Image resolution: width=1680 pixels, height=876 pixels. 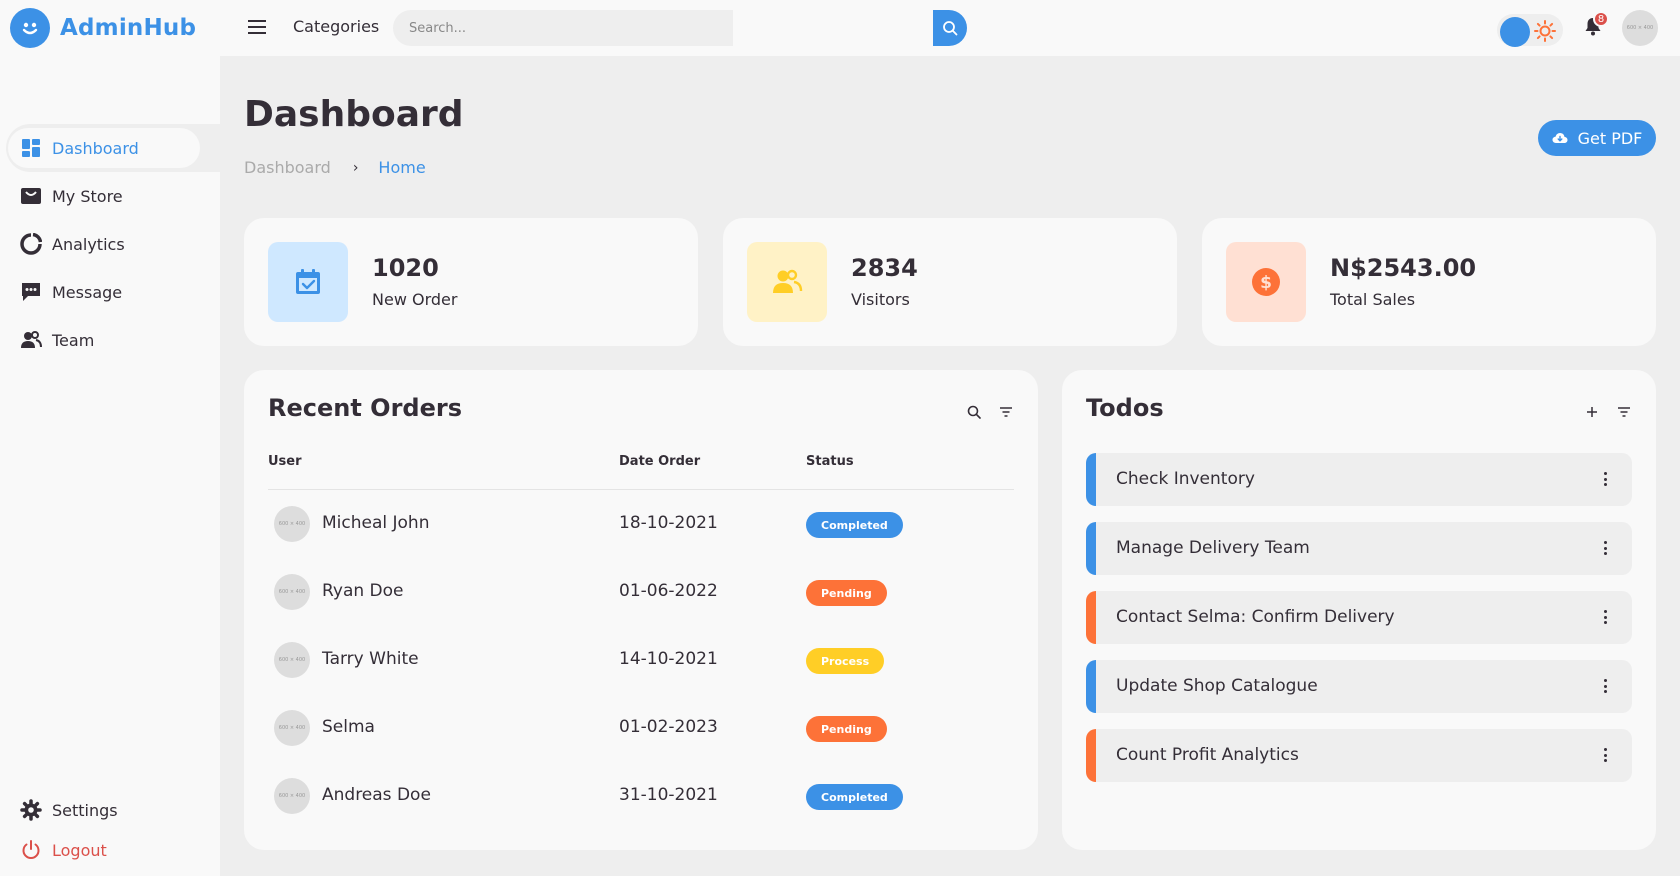 I want to click on side-menu-bottom: Settings Logout, so click(x=113, y=830).